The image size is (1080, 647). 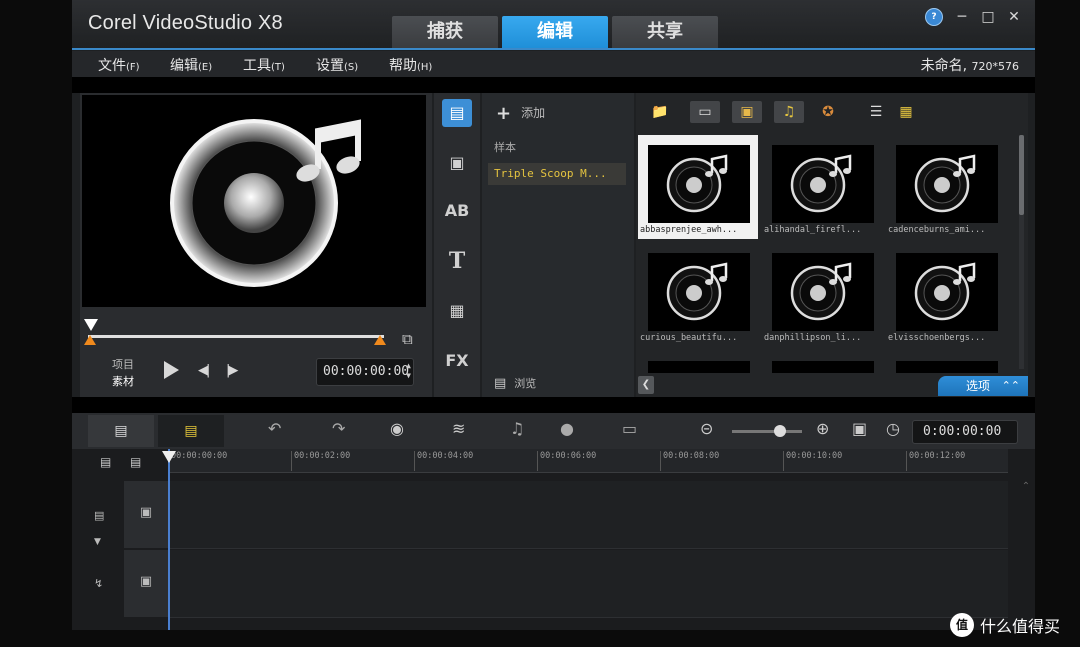 I want to click on zoom-slider-knob, so click(x=780, y=431).